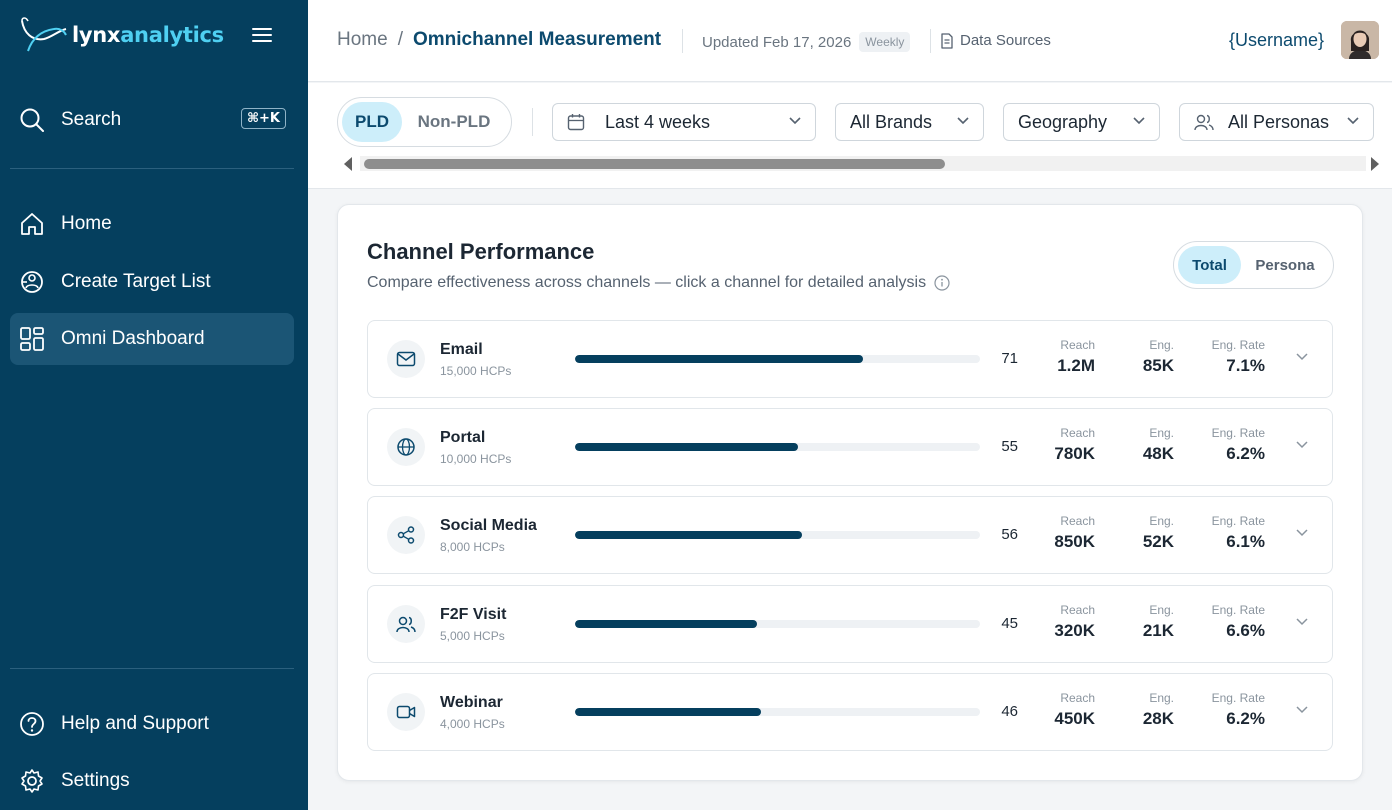  I want to click on username: {Username}, so click(1276, 40).